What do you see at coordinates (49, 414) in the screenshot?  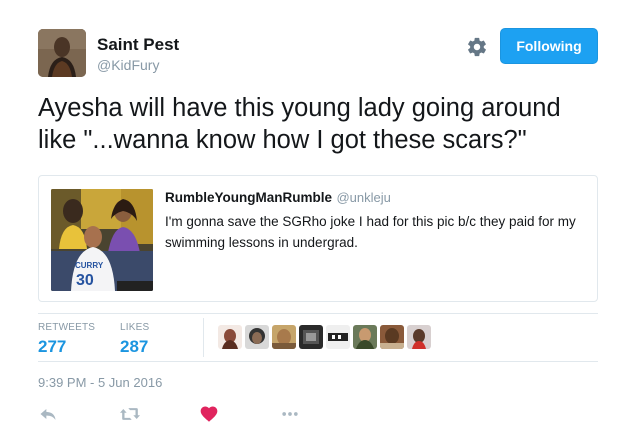 I see `reply-icon` at bounding box center [49, 414].